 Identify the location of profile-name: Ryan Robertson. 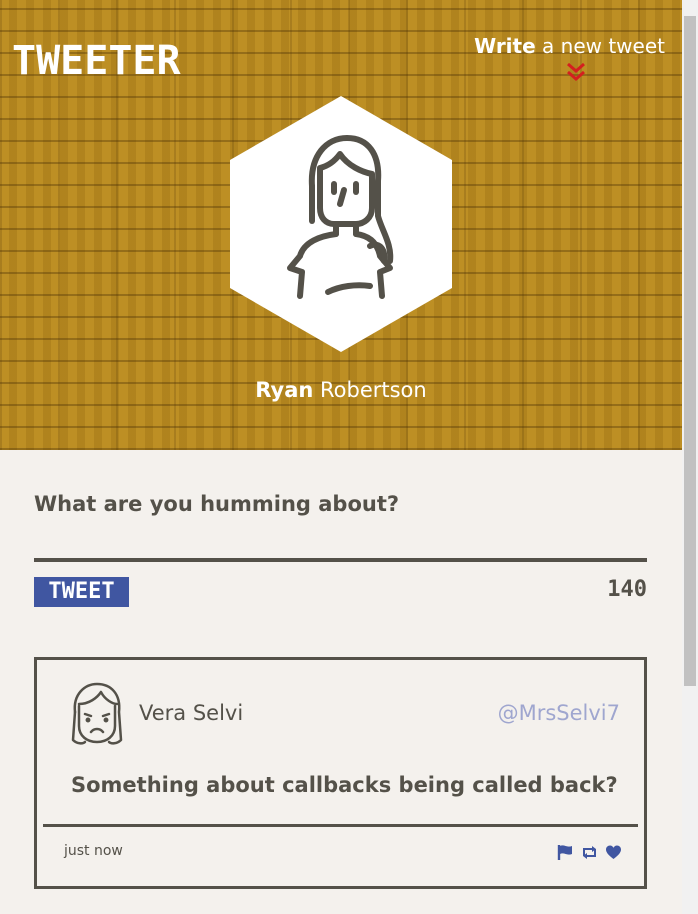
(341, 390).